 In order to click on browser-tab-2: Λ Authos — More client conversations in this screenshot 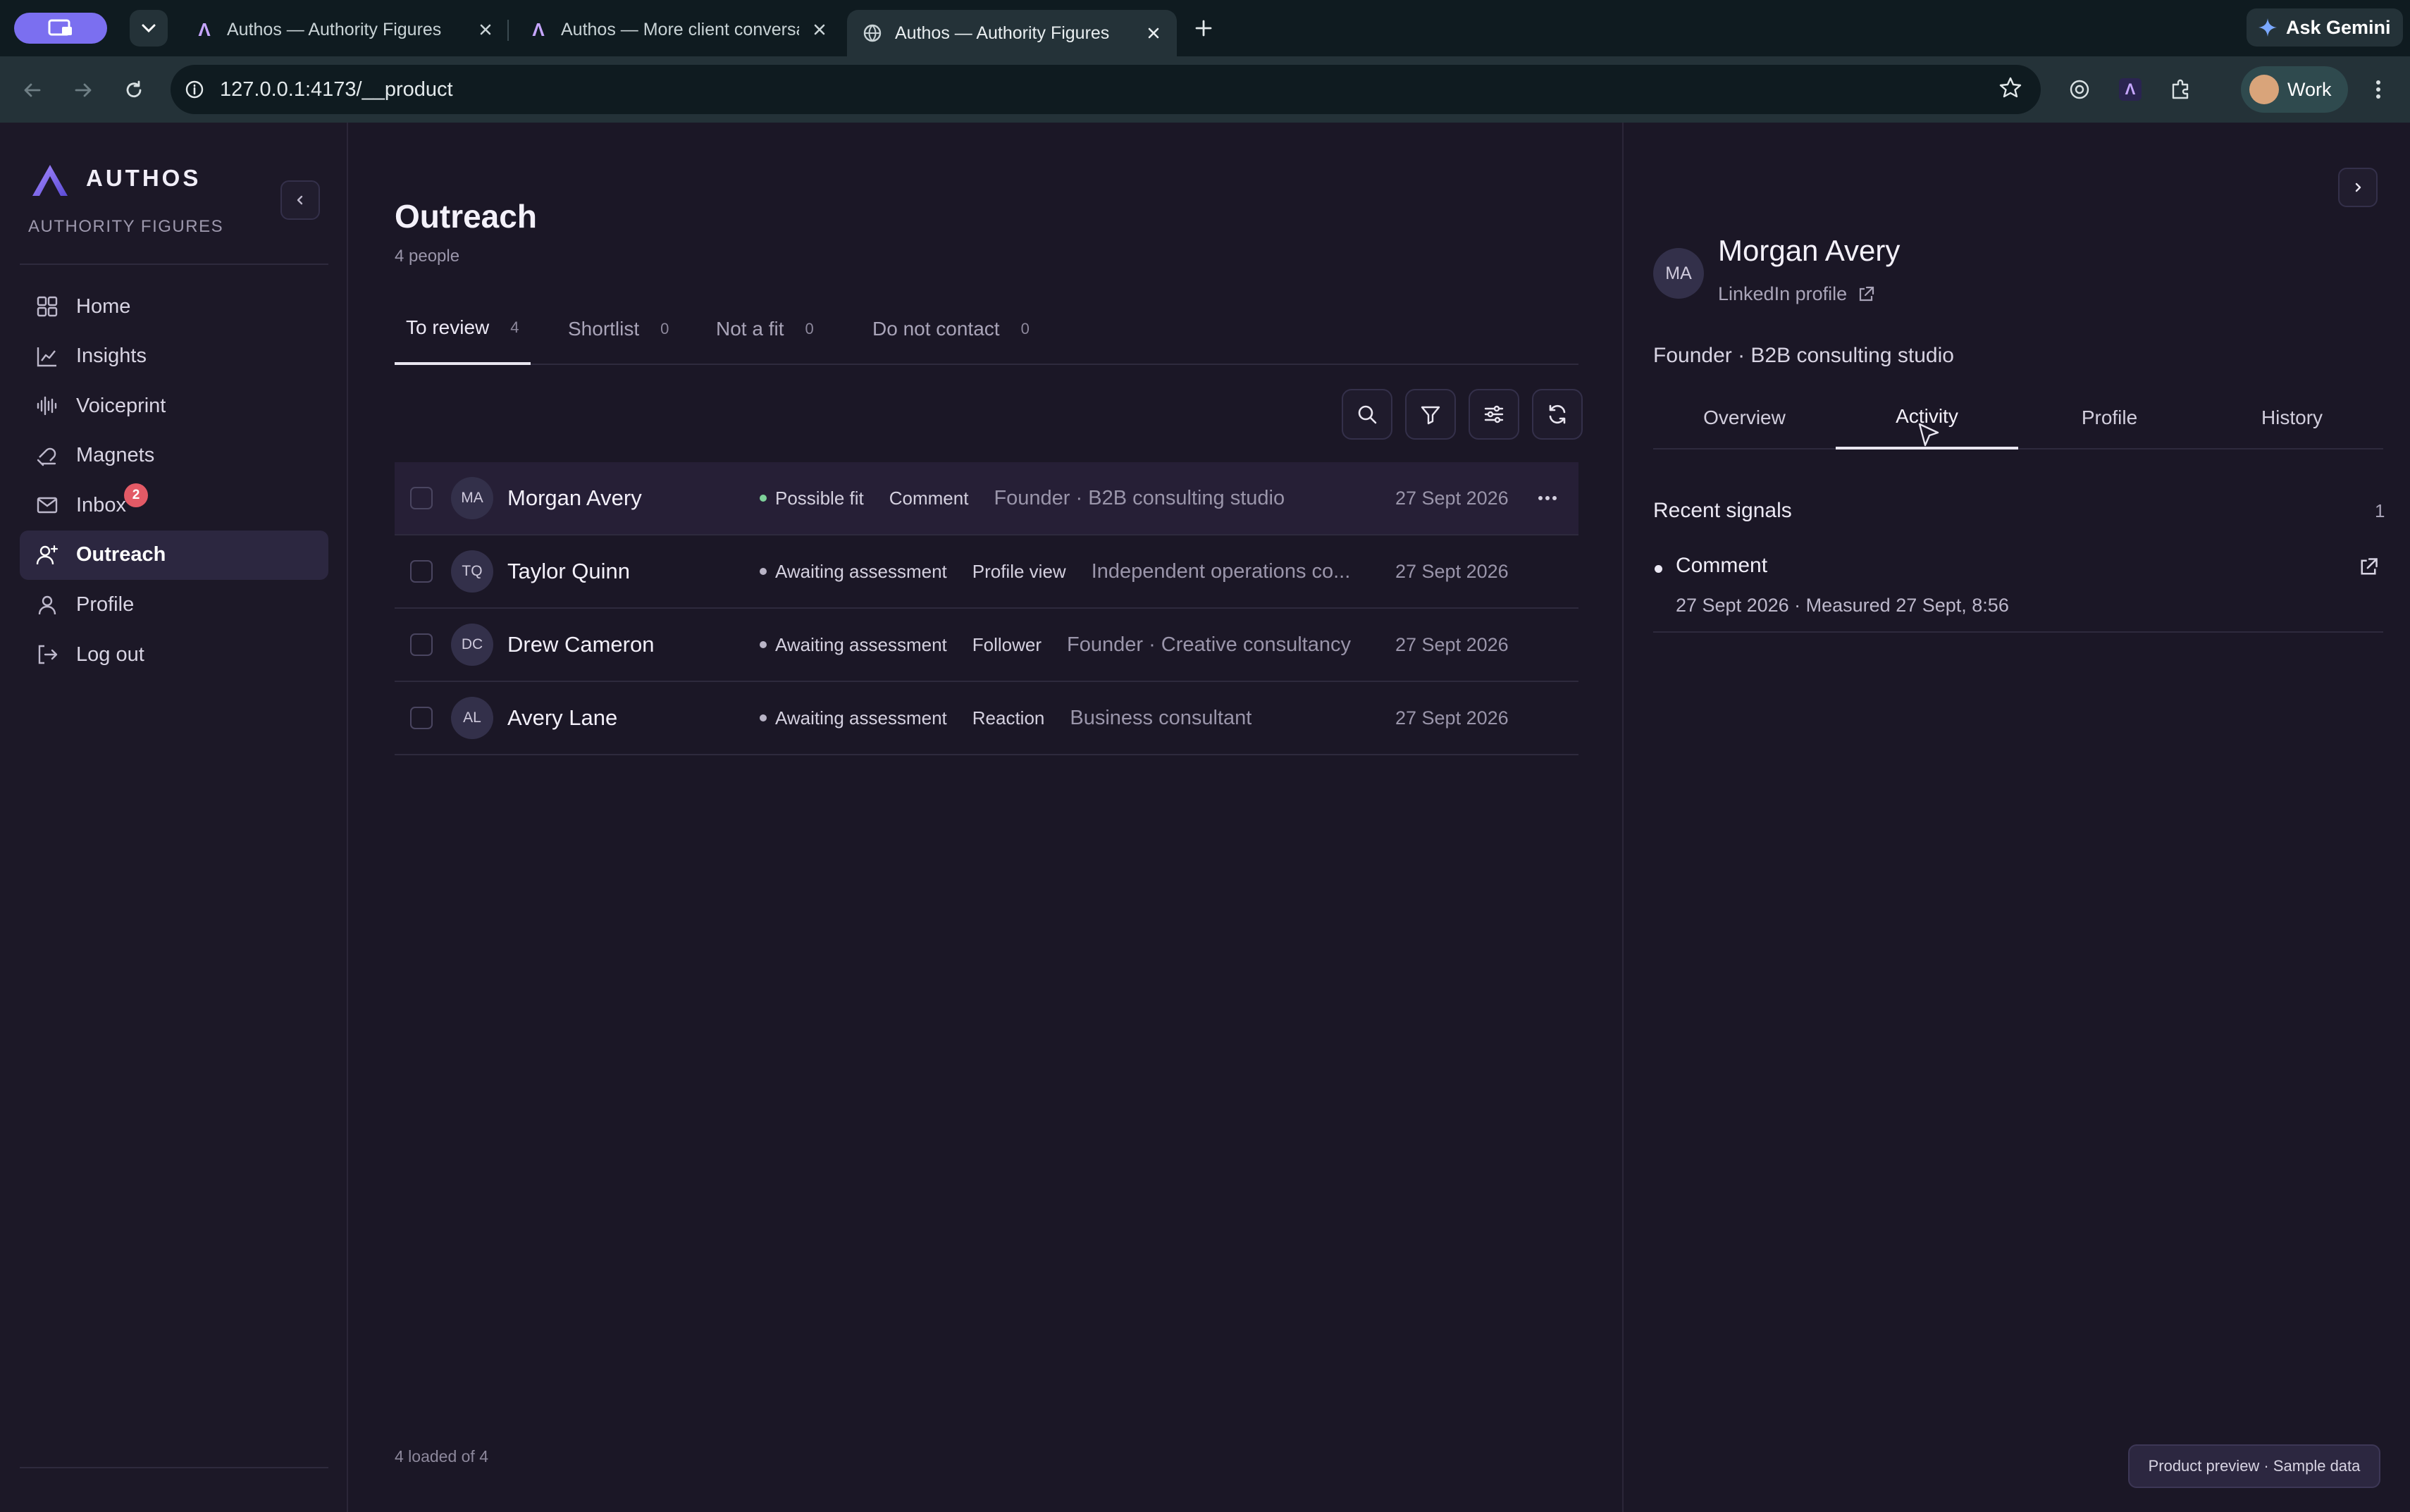, I will do `click(678, 29)`.